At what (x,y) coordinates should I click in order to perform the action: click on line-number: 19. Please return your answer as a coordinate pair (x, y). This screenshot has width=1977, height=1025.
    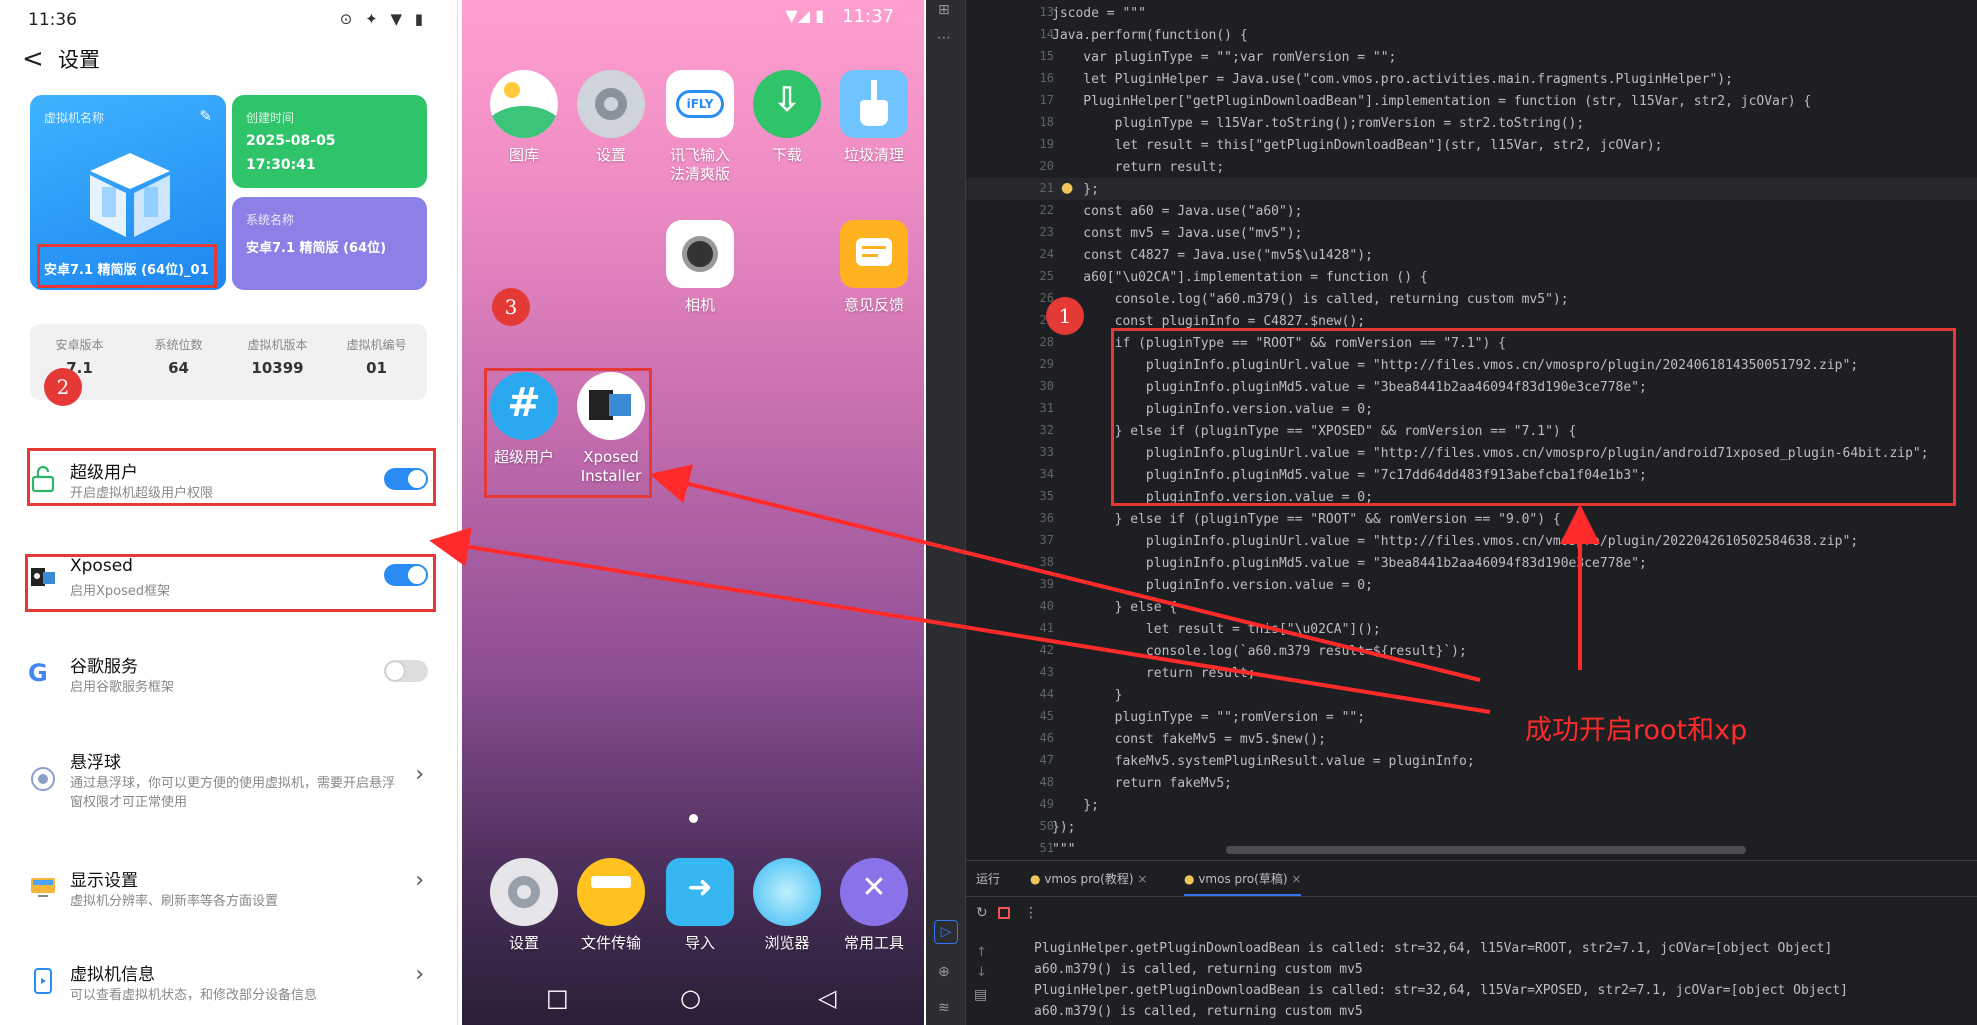
    Looking at the image, I should click on (1046, 144).